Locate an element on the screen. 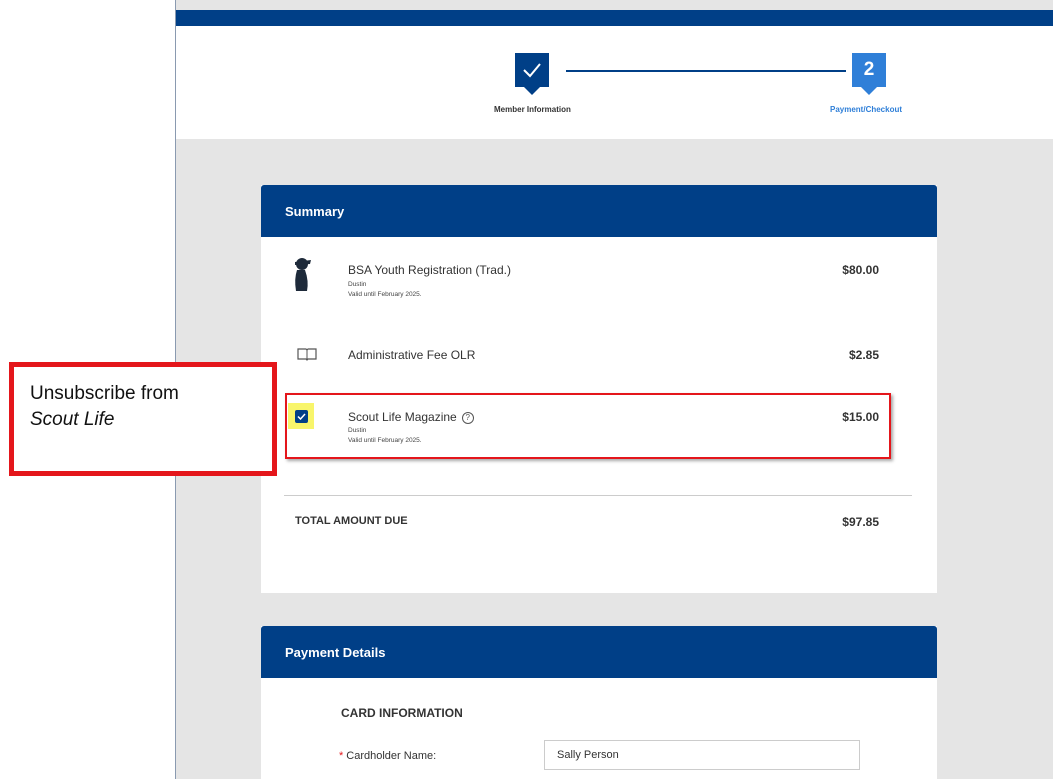  cardholder-name-input is located at coordinates (702, 755).